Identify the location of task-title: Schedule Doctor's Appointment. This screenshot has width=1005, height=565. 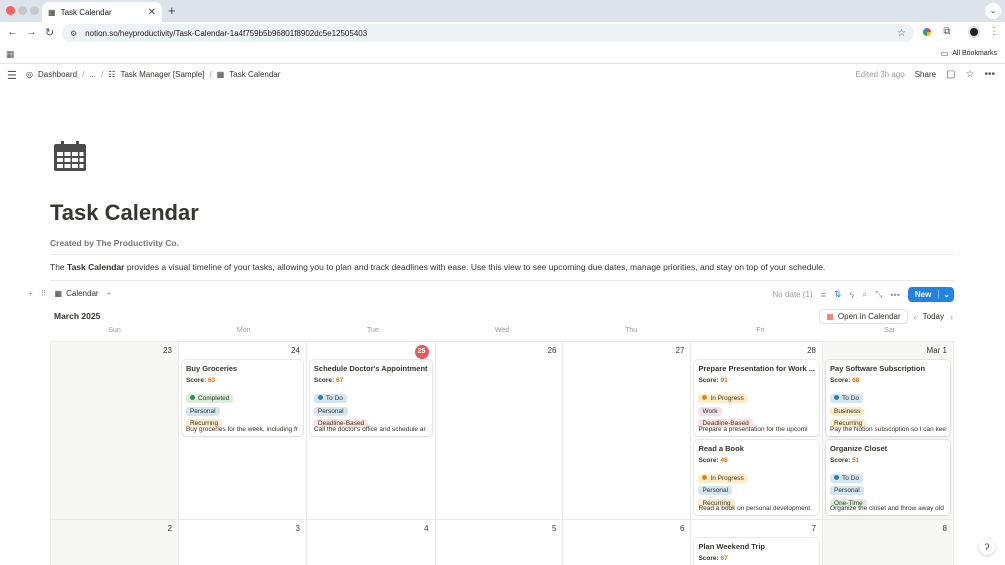
(370, 368).